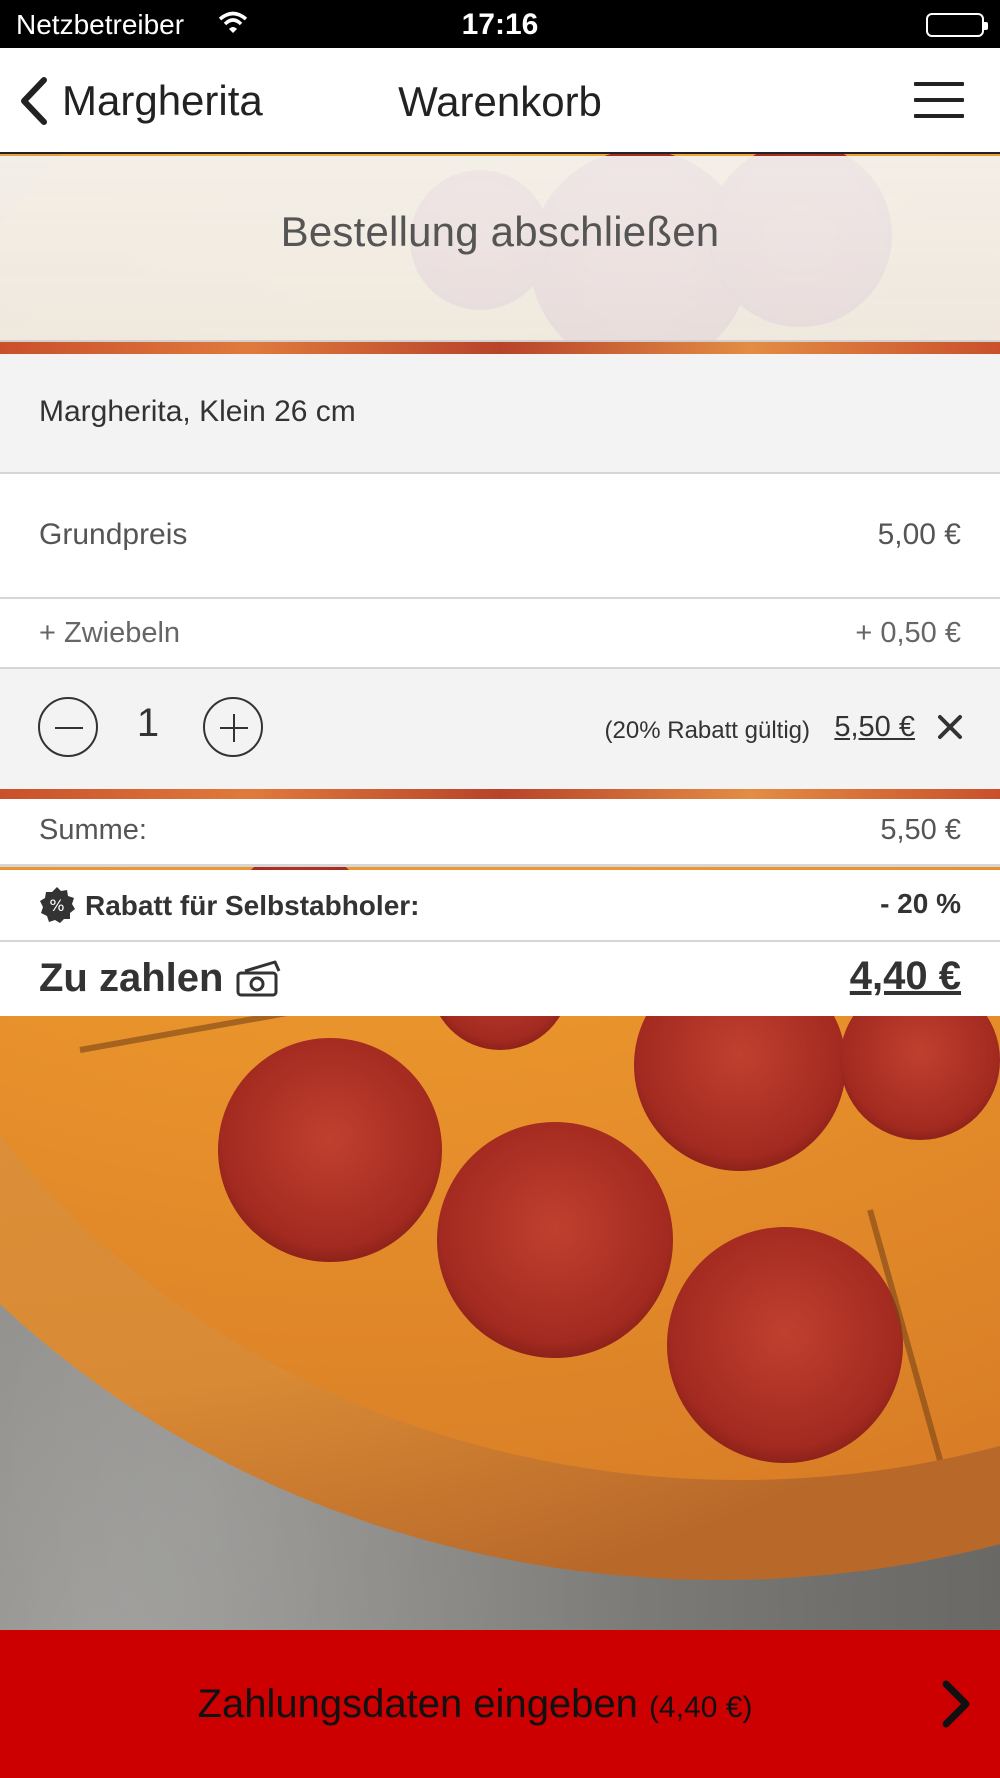 The height and width of the screenshot is (1778, 1000). I want to click on total-label: Zu zahlen, so click(131, 978).